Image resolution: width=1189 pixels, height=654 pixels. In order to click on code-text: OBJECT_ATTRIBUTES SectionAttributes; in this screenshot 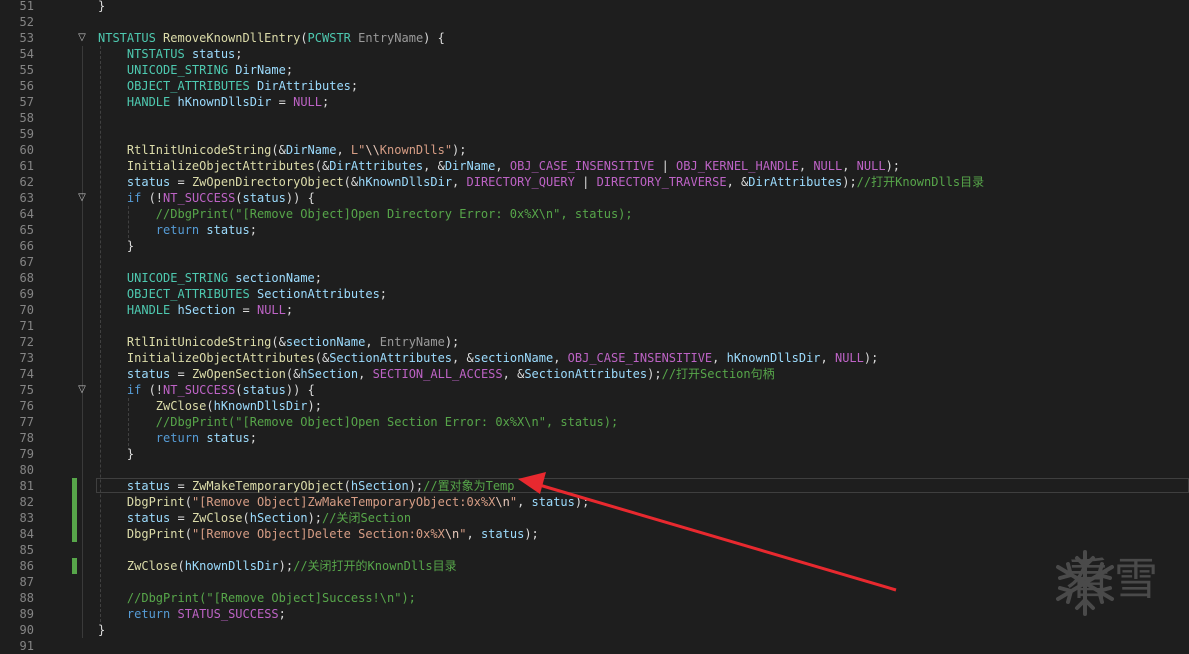, I will do `click(242, 294)`.